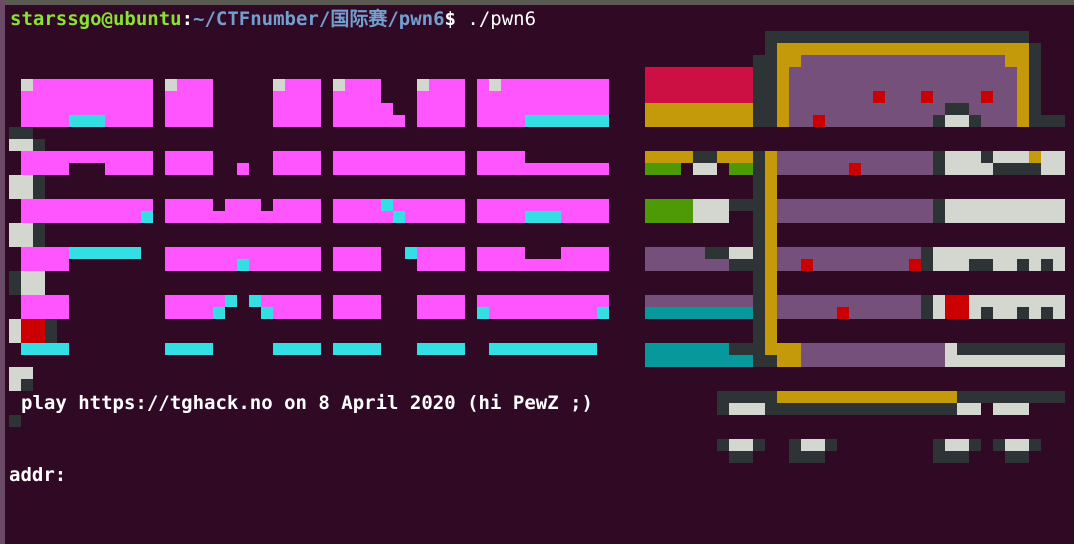  Describe the element at coordinates (543, 217) in the screenshot. I see `logo-letter-k` at that location.